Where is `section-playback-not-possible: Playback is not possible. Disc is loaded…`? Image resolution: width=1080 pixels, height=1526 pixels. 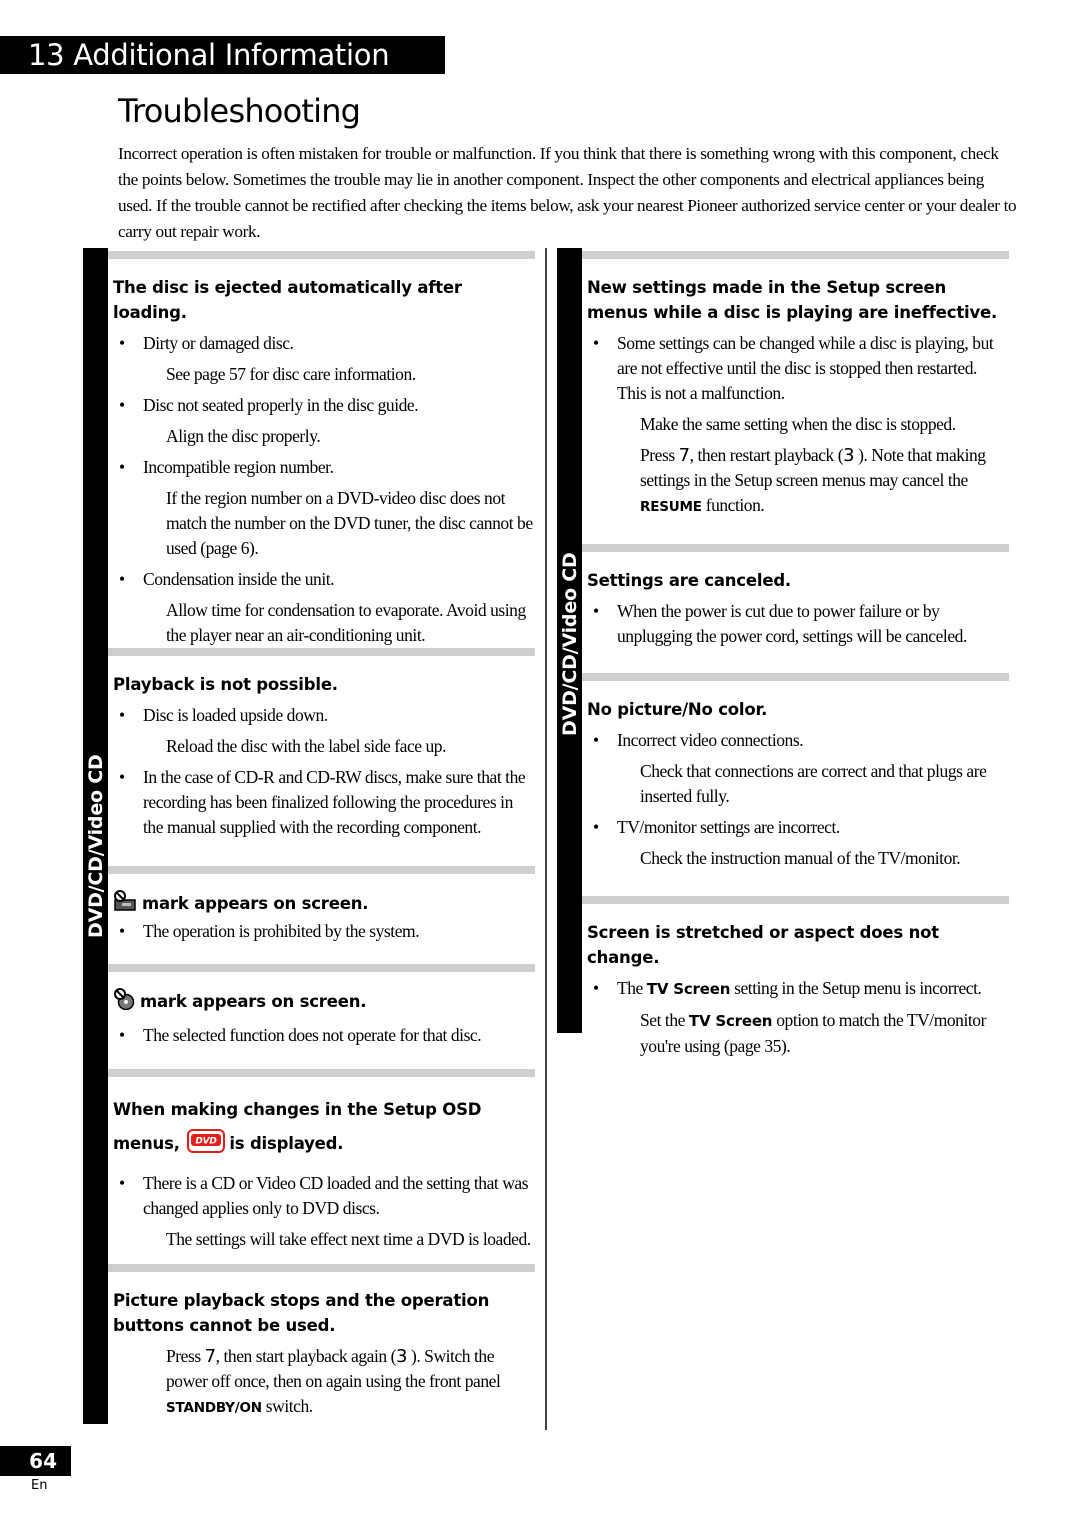
section-playback-not-possible: Playback is not possible. Disc is loaded… is located at coordinates (321, 744).